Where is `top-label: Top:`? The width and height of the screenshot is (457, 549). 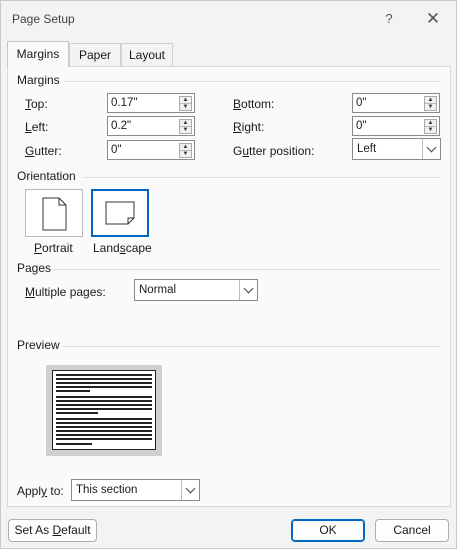
top-label: Top: is located at coordinates (36, 104).